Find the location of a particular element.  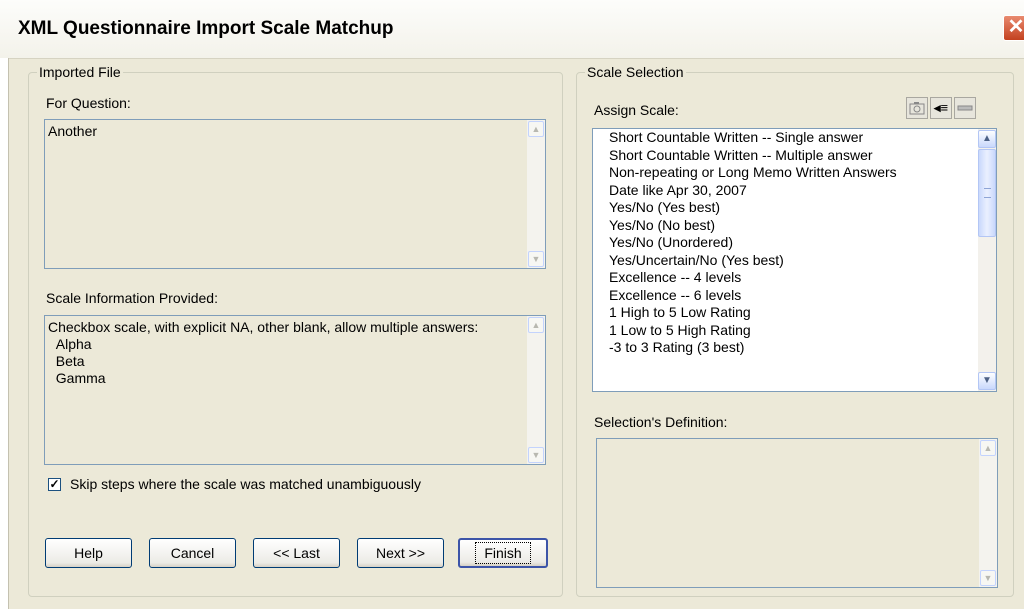

definition-textbox: ▲ ▼ is located at coordinates (797, 513).